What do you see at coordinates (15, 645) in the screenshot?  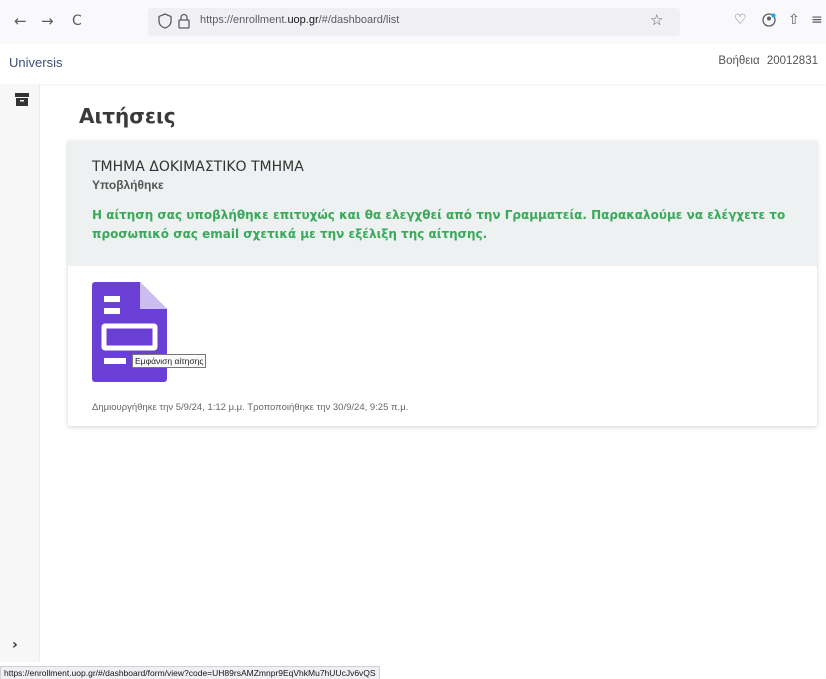 I see `expand-sidebar-icon: ›` at bounding box center [15, 645].